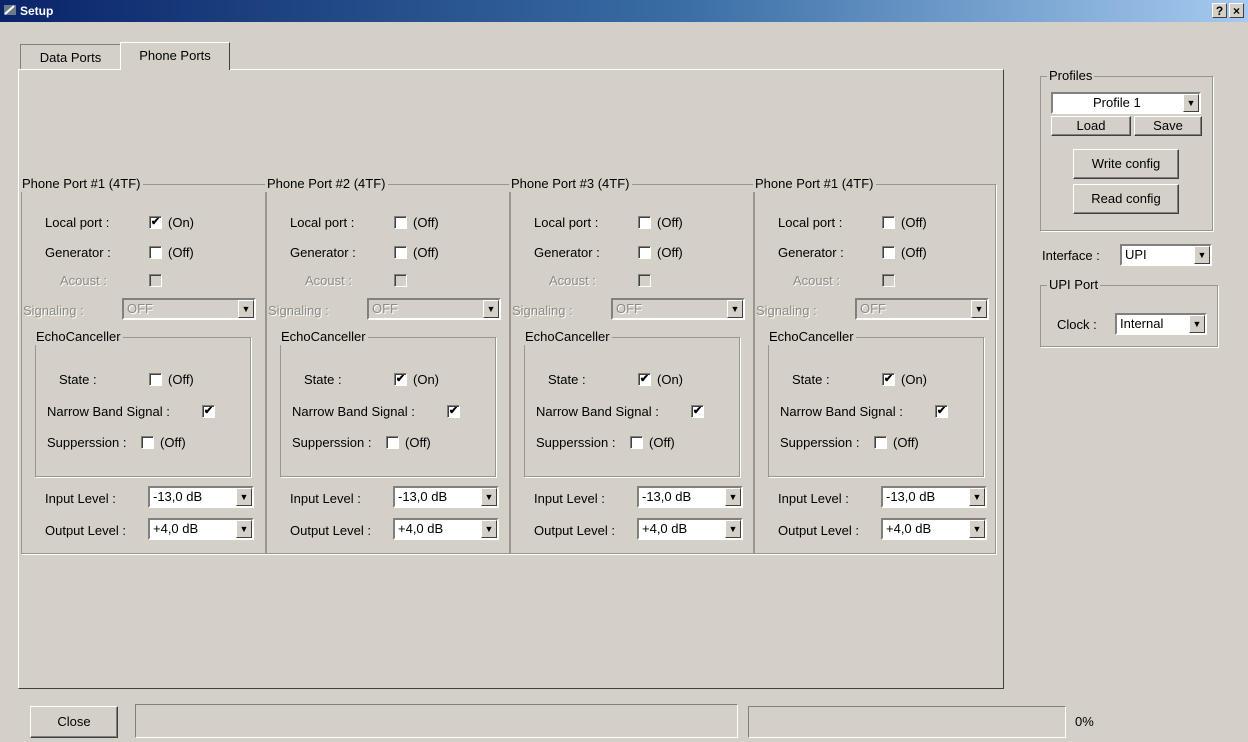 The image size is (1248, 742). I want to click on save-button: Save, so click(1168, 126).